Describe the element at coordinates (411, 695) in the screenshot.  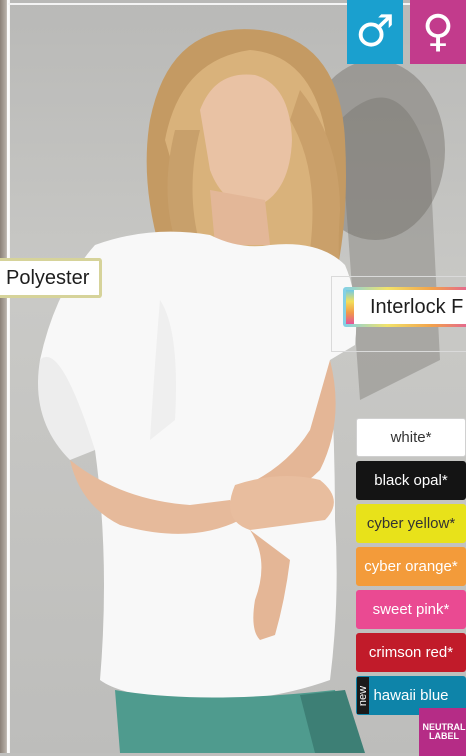
I see `color-swatch-label: hawaii blue` at that location.